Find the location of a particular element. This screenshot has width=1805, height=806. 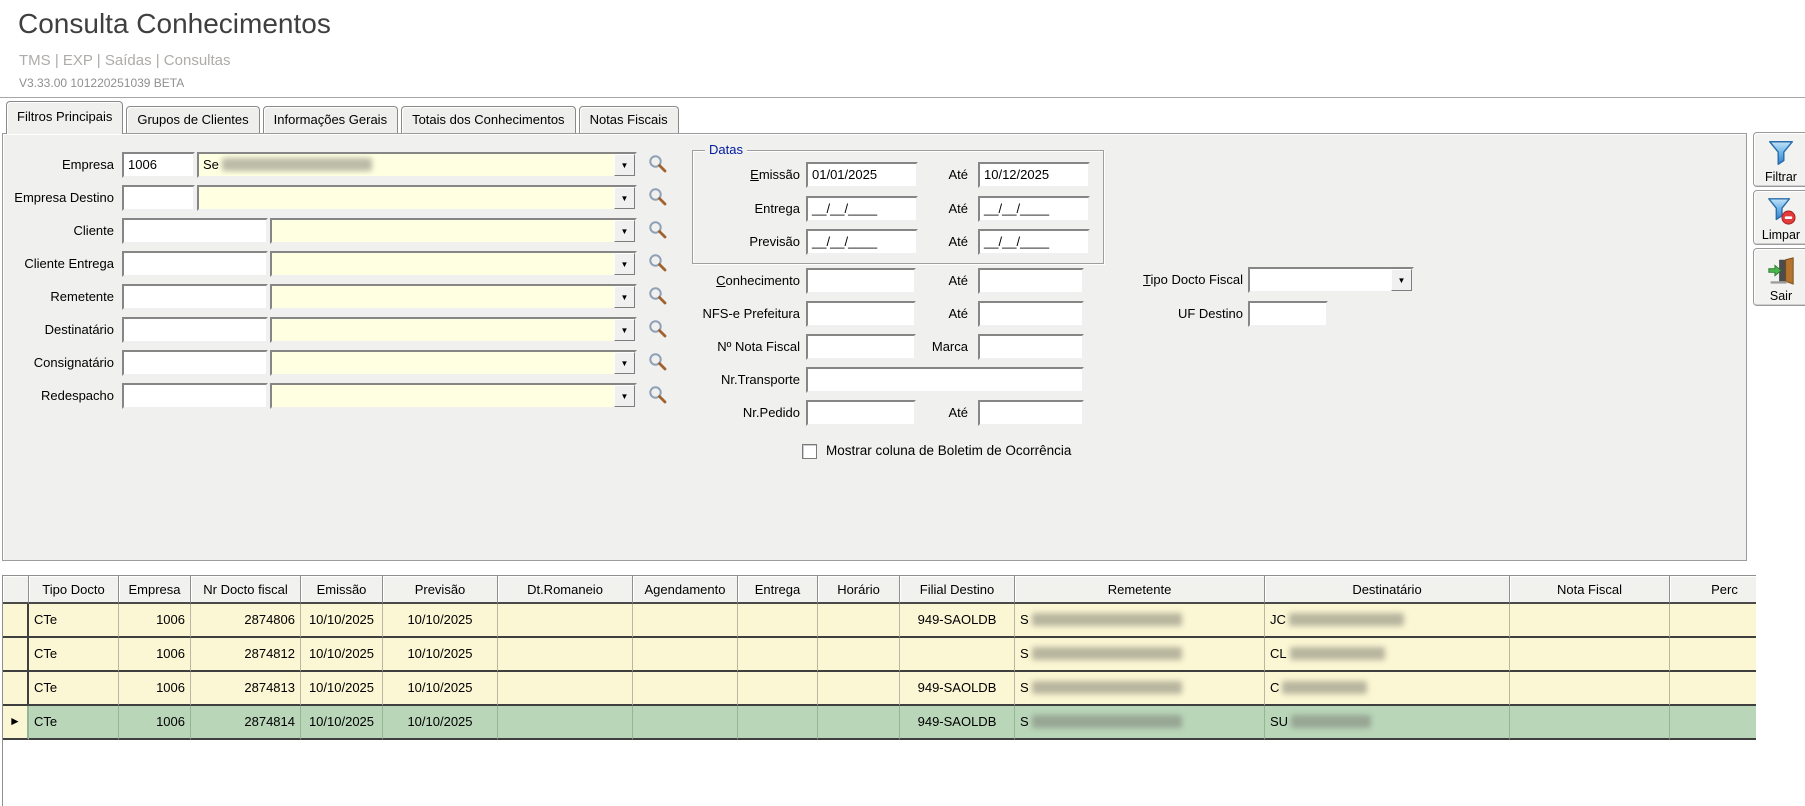

column-header-destinat-rio: Destinatário is located at coordinates (1387, 590).